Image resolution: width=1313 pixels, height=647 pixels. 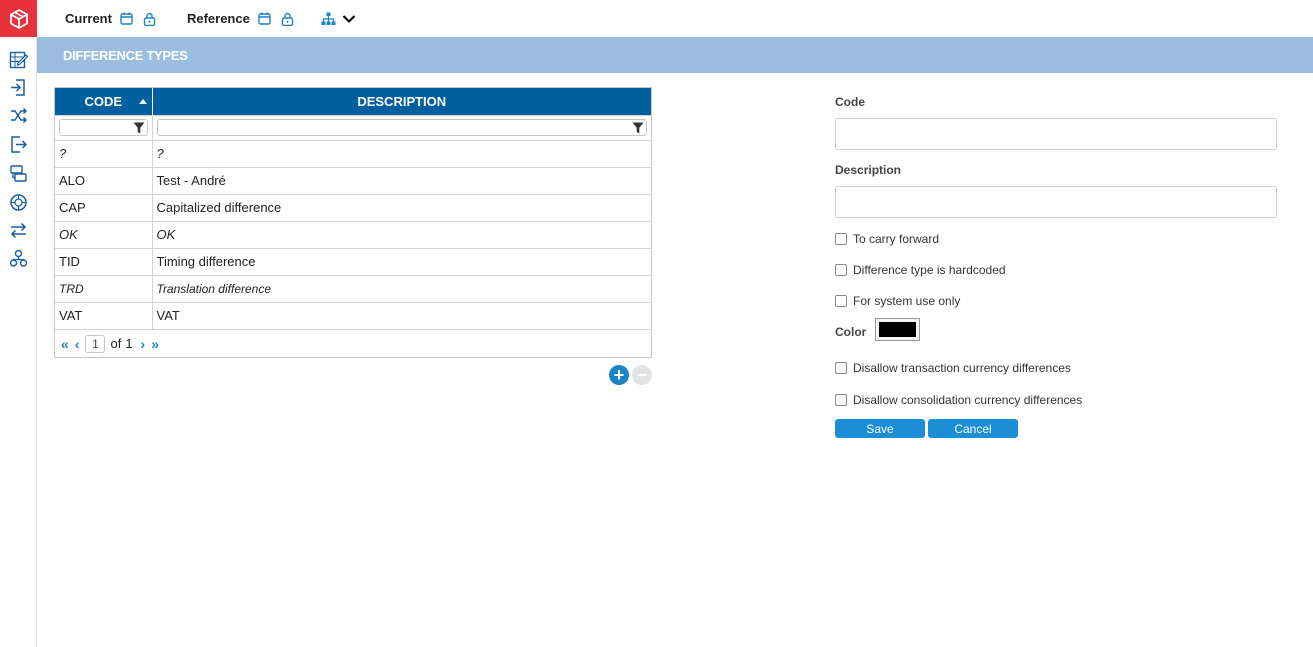 I want to click on description-cell: Test - André, so click(x=401, y=180).